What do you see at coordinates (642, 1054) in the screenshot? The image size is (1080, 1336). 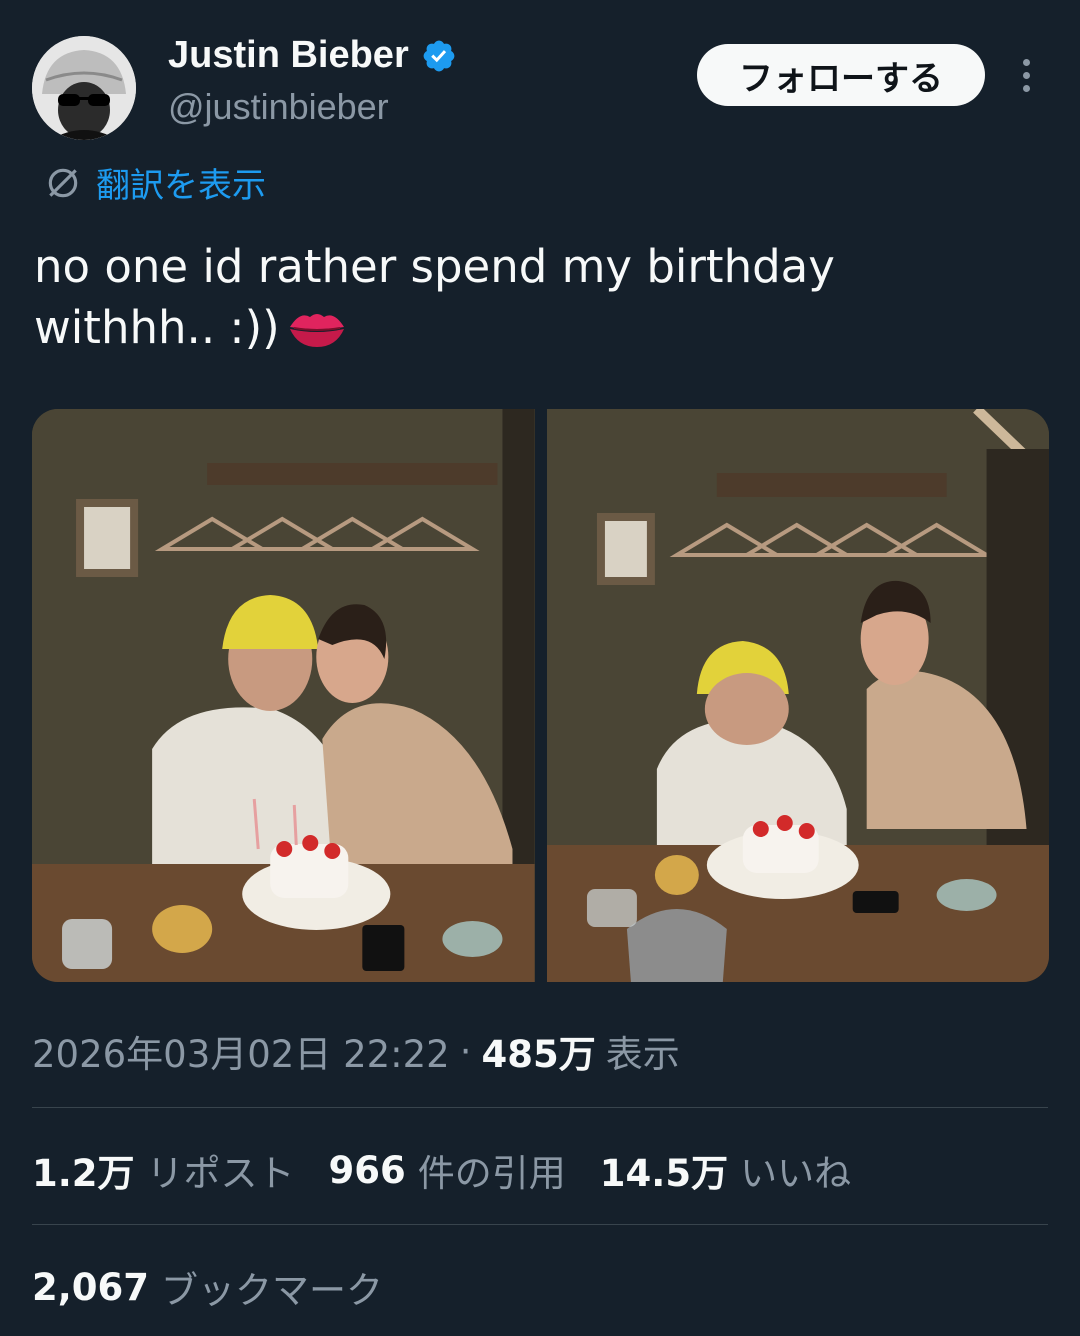 I see `views-label: 表示` at bounding box center [642, 1054].